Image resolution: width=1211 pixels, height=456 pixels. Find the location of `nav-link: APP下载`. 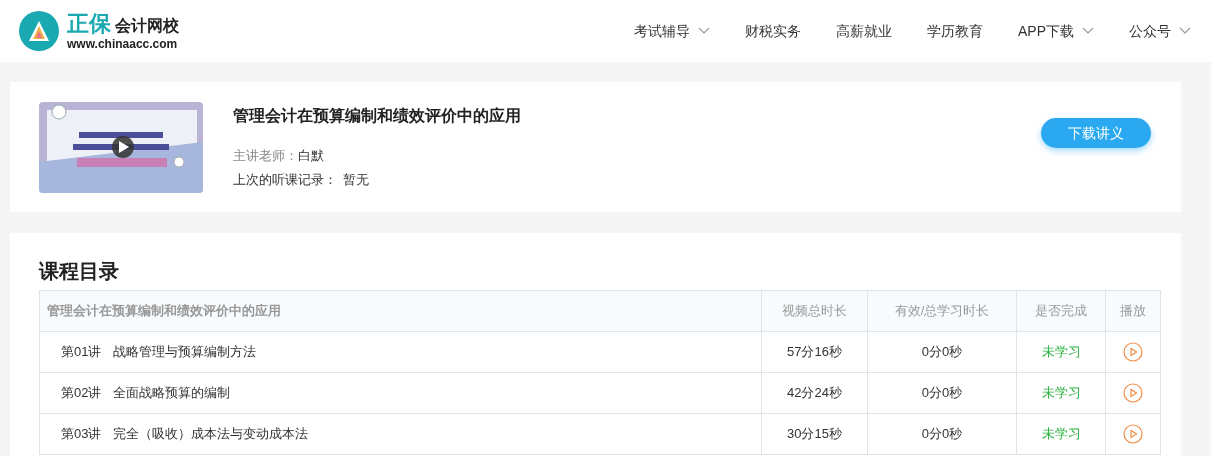

nav-link: APP下载 is located at coordinates (1056, 31).